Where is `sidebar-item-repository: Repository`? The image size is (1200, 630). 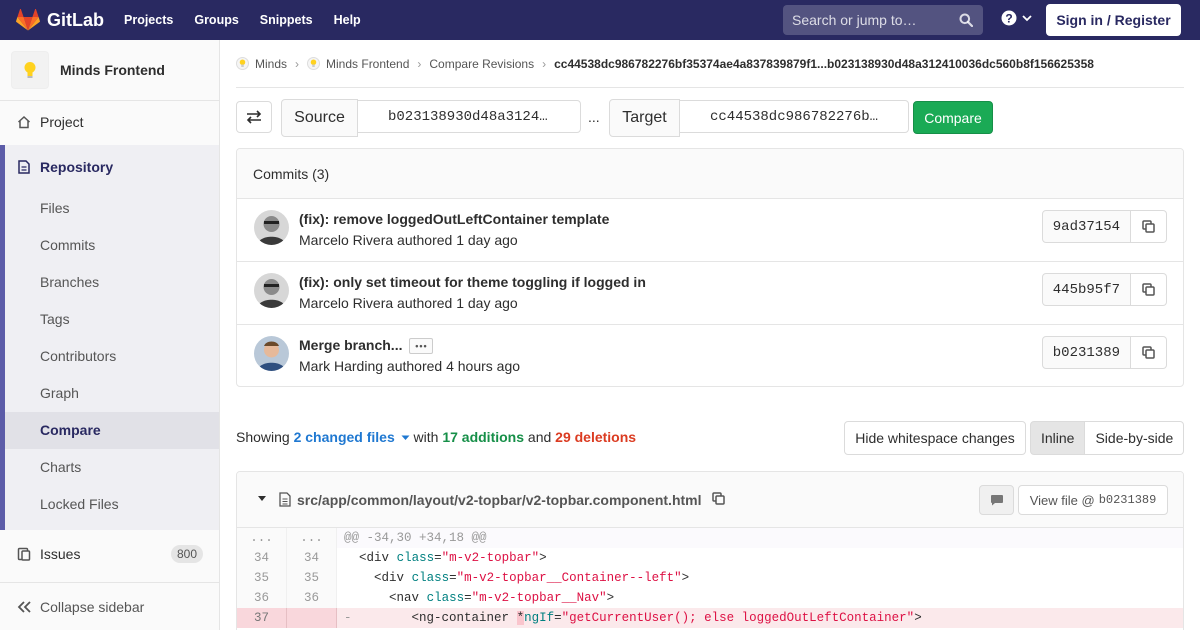 sidebar-item-repository: Repository is located at coordinates (109, 167).